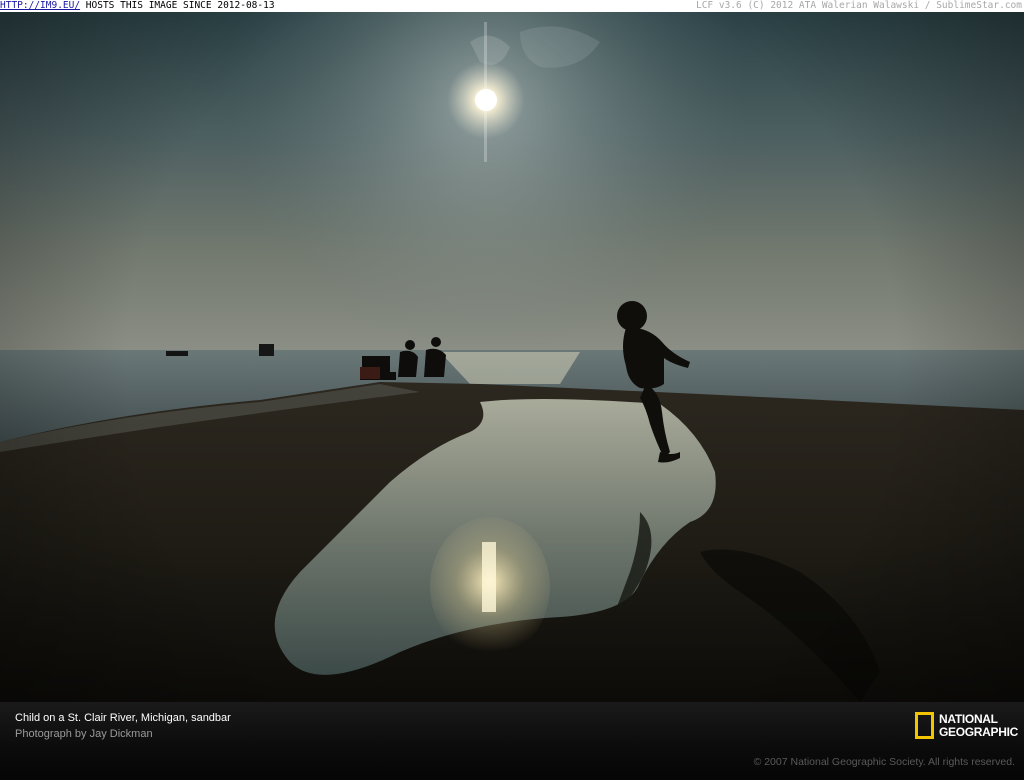 The height and width of the screenshot is (780, 1024). What do you see at coordinates (84, 734) in the screenshot?
I see `photo-credit: Photograph by Jay Dickman` at bounding box center [84, 734].